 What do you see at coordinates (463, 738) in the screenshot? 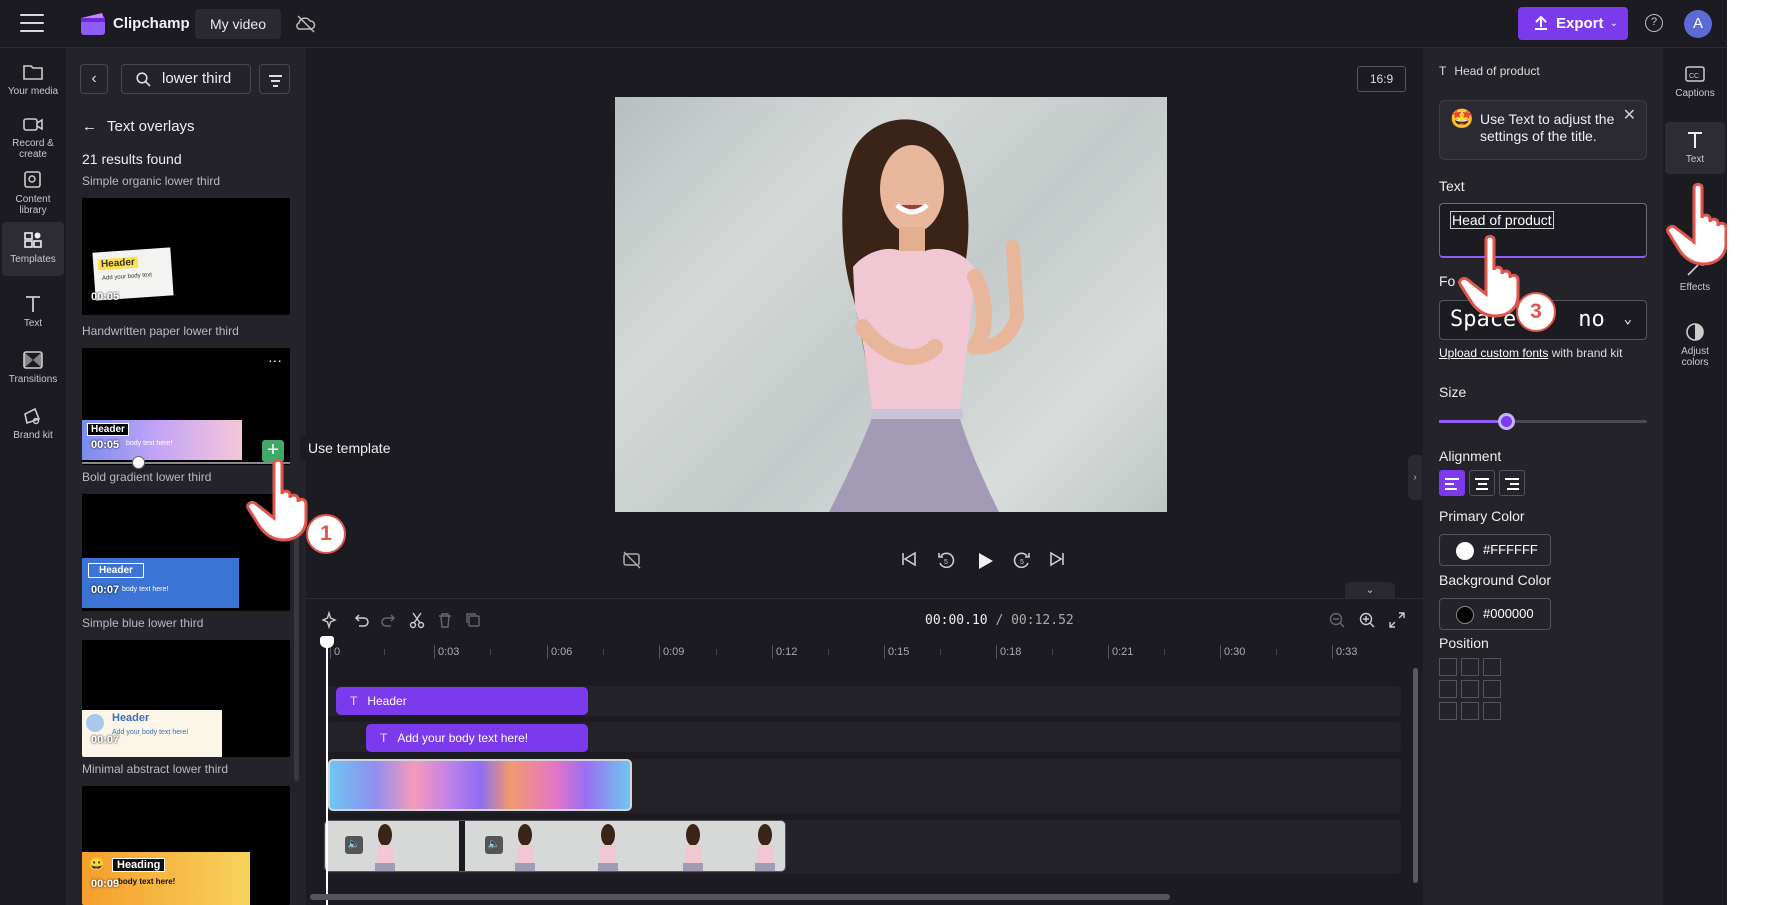
I see `clip-label: Add your body text here!` at bounding box center [463, 738].